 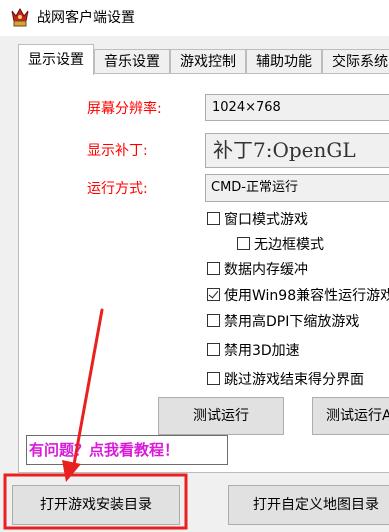 What do you see at coordinates (292, 322) in the screenshot?
I see `disable-dpi-scaling-label: 禁用高DPI下缩放游戏` at bounding box center [292, 322].